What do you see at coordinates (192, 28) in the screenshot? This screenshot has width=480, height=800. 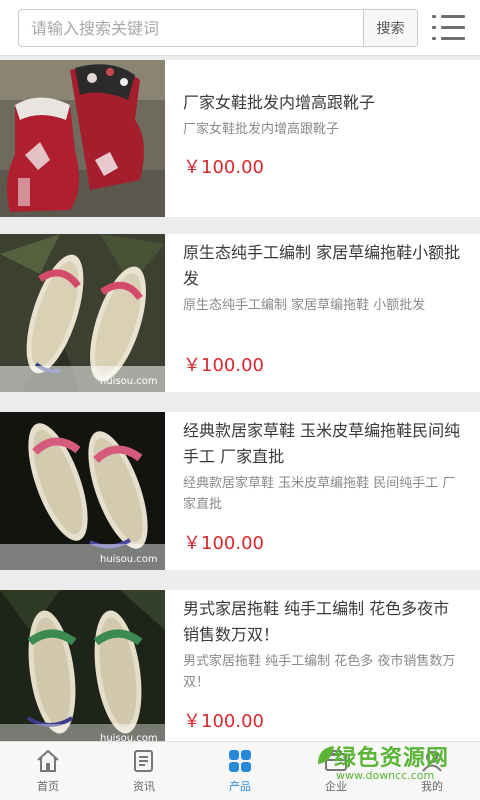 I see `search-input` at bounding box center [192, 28].